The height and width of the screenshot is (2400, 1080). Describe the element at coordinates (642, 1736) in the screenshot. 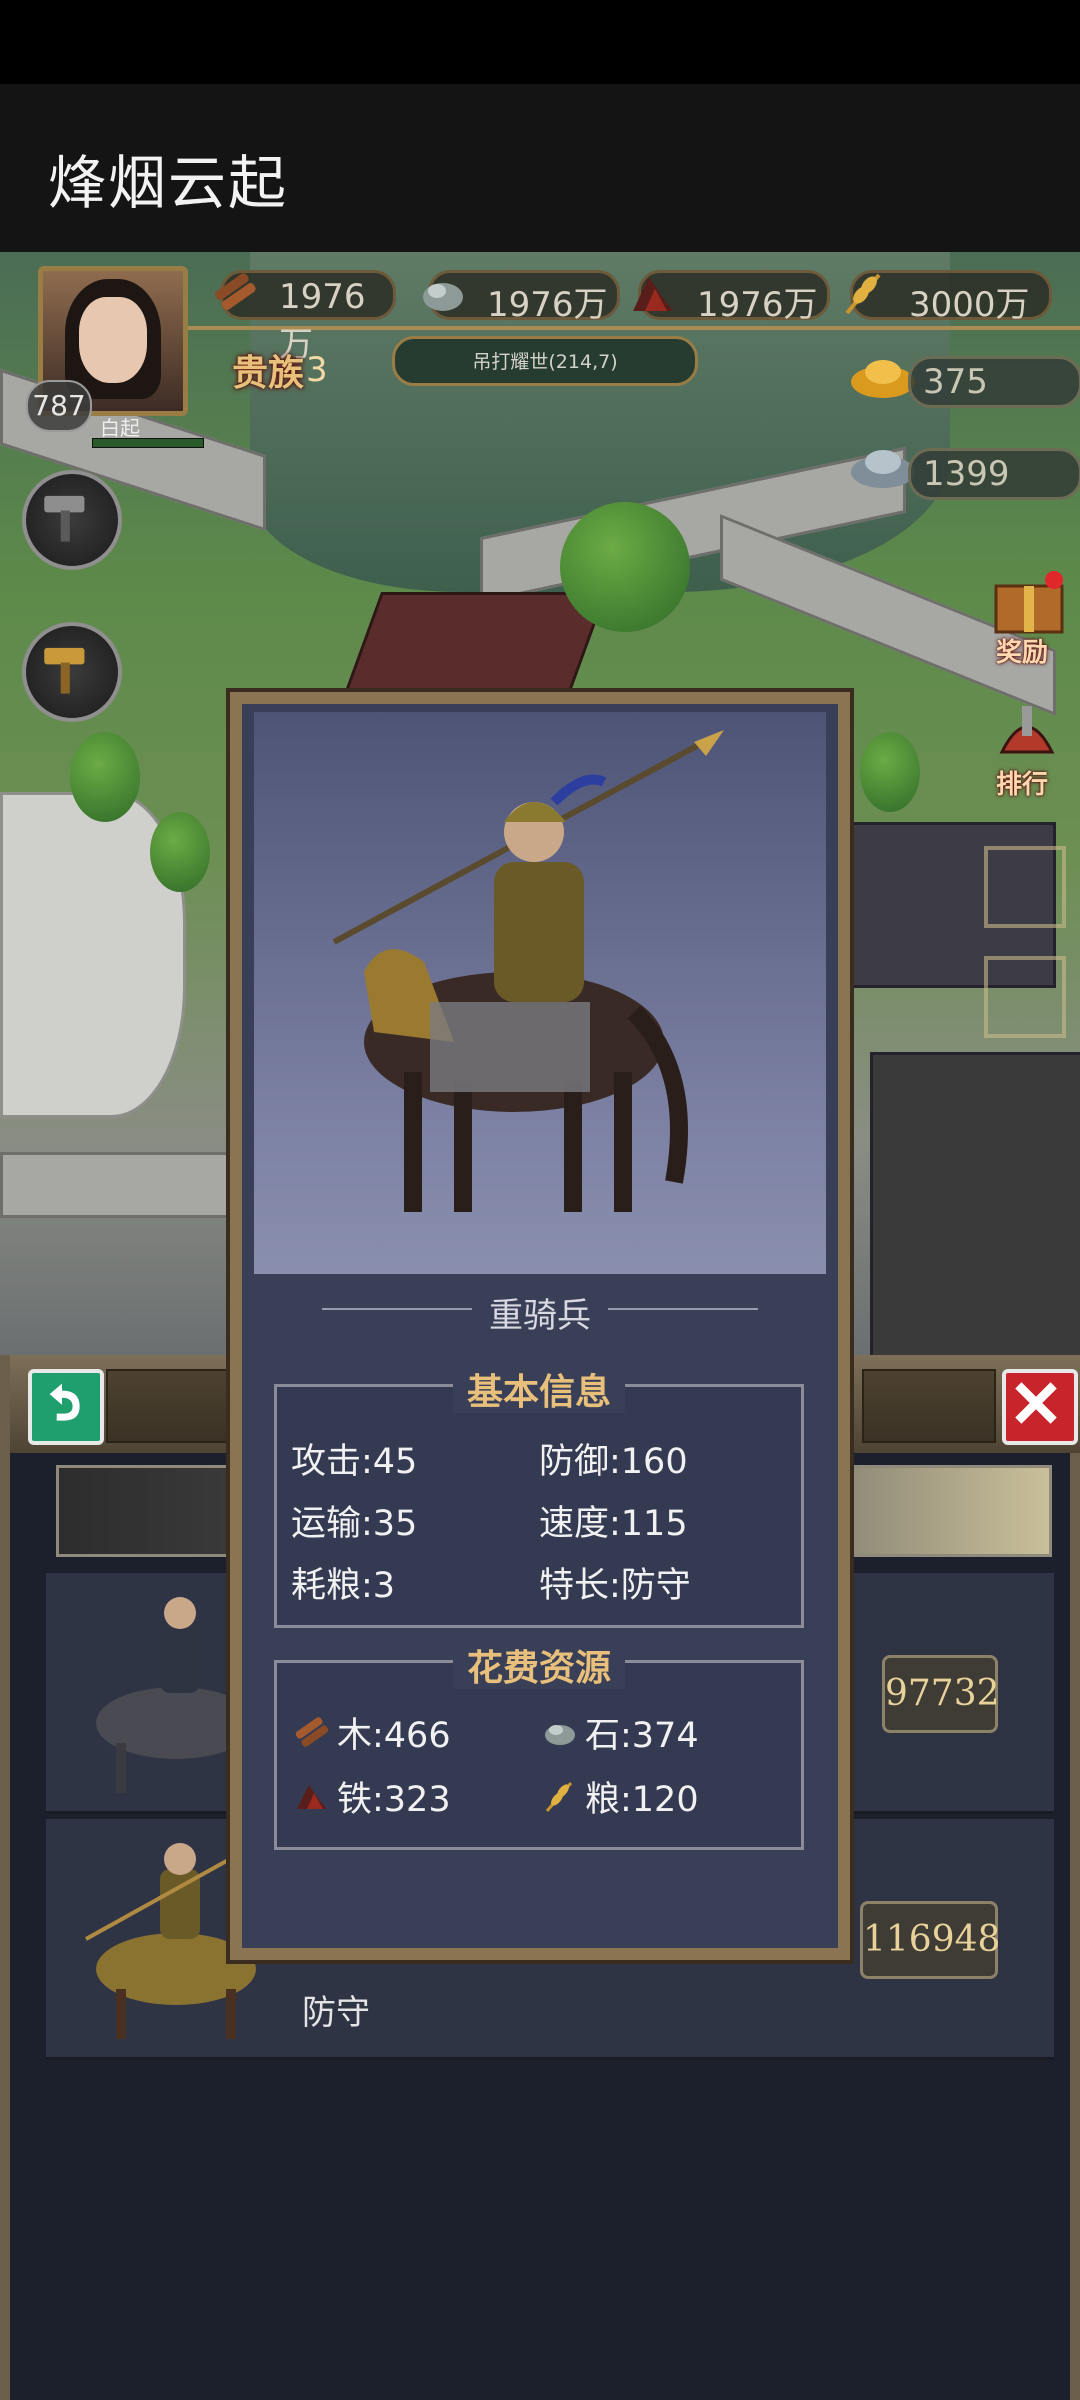

I see `stone-cost: 石:374` at that location.